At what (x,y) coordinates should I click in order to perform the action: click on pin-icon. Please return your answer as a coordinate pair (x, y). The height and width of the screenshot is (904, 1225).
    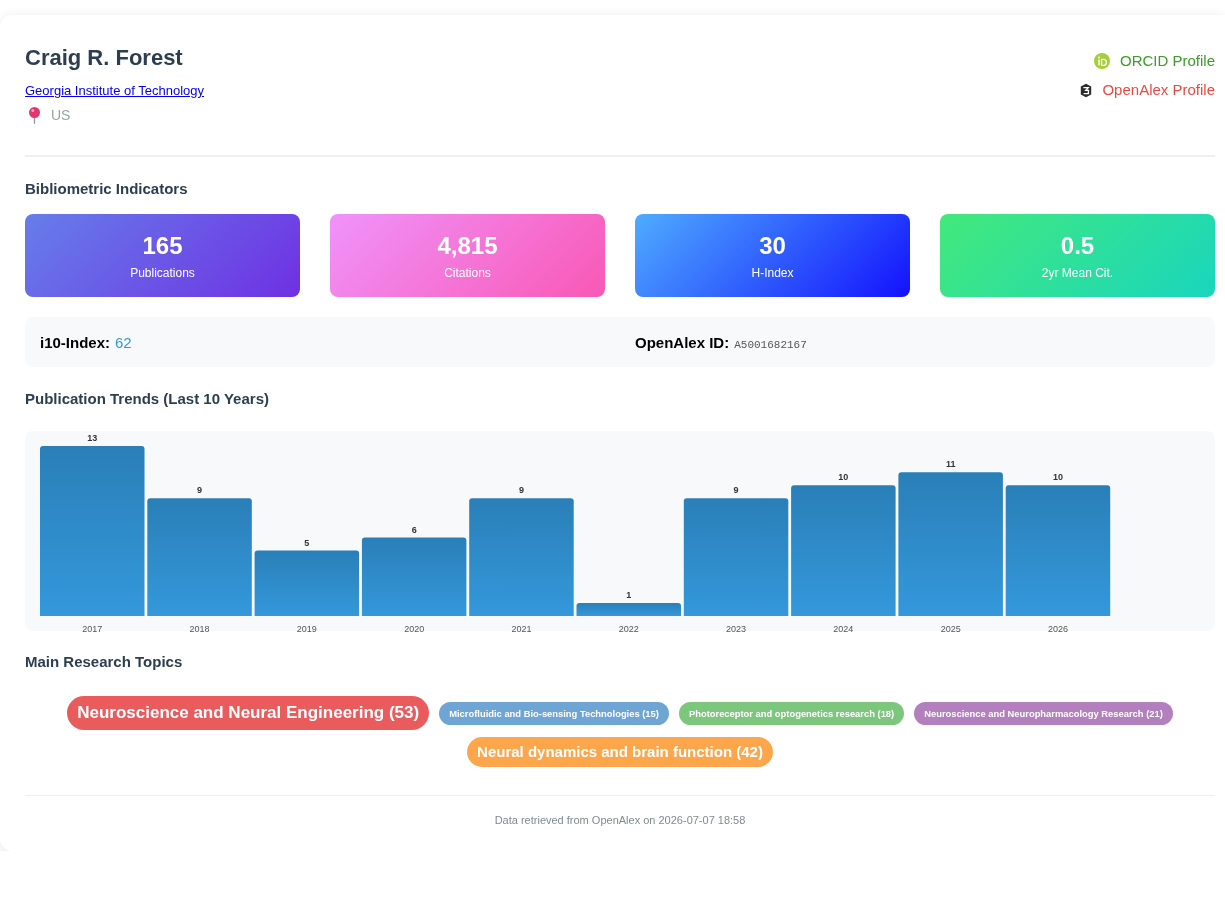
    Looking at the image, I should click on (34, 115).